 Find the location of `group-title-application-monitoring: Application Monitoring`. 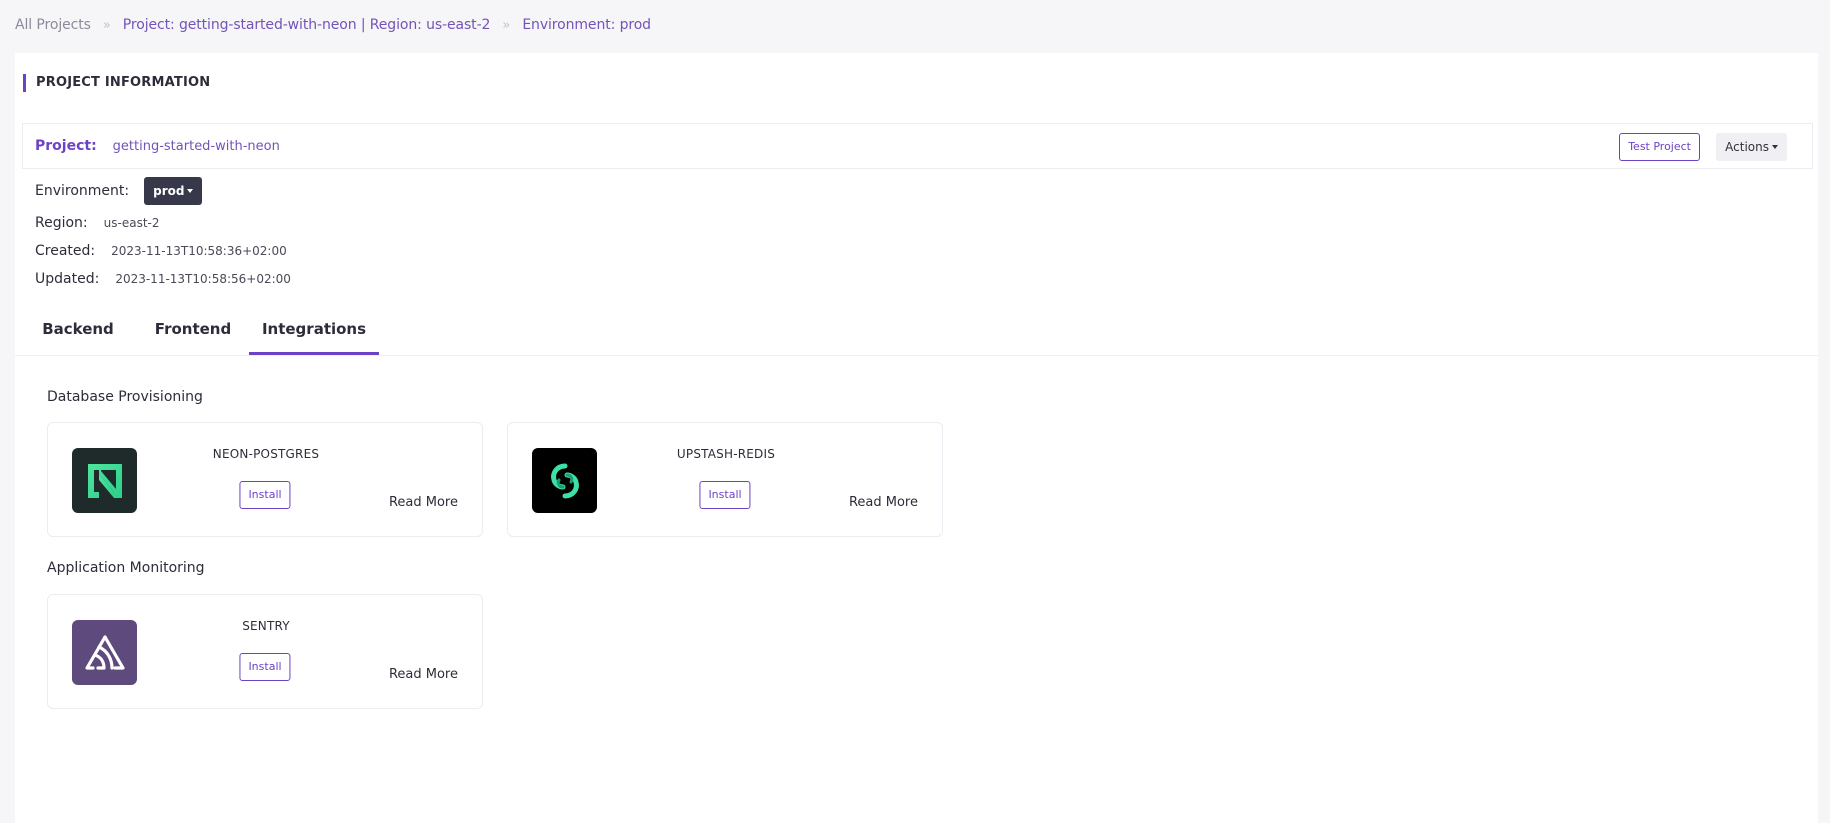

group-title-application-monitoring: Application Monitoring is located at coordinates (126, 568).